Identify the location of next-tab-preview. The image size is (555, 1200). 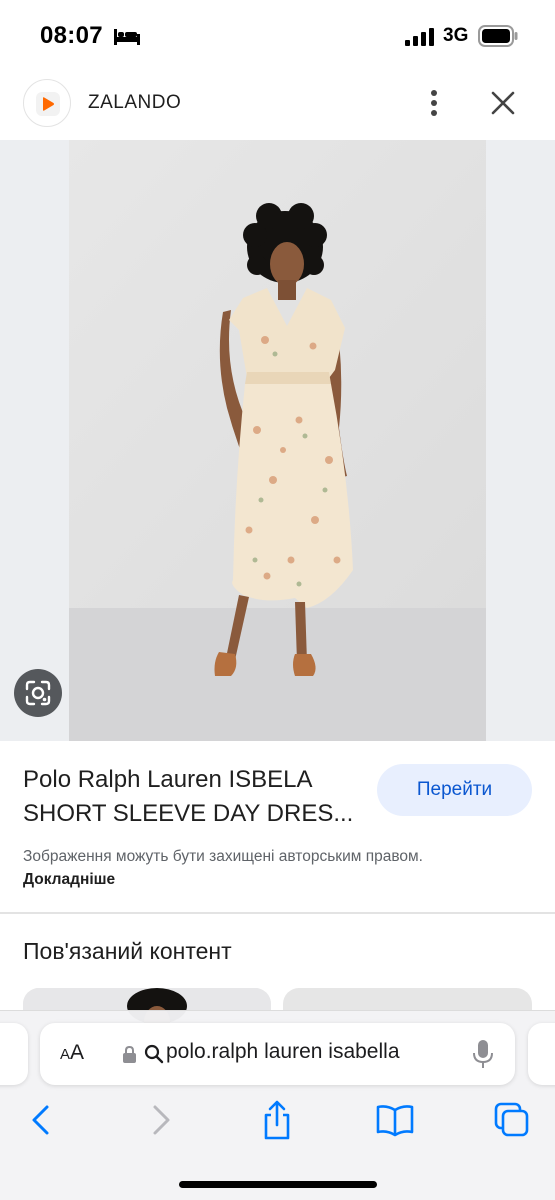
(541, 1054).